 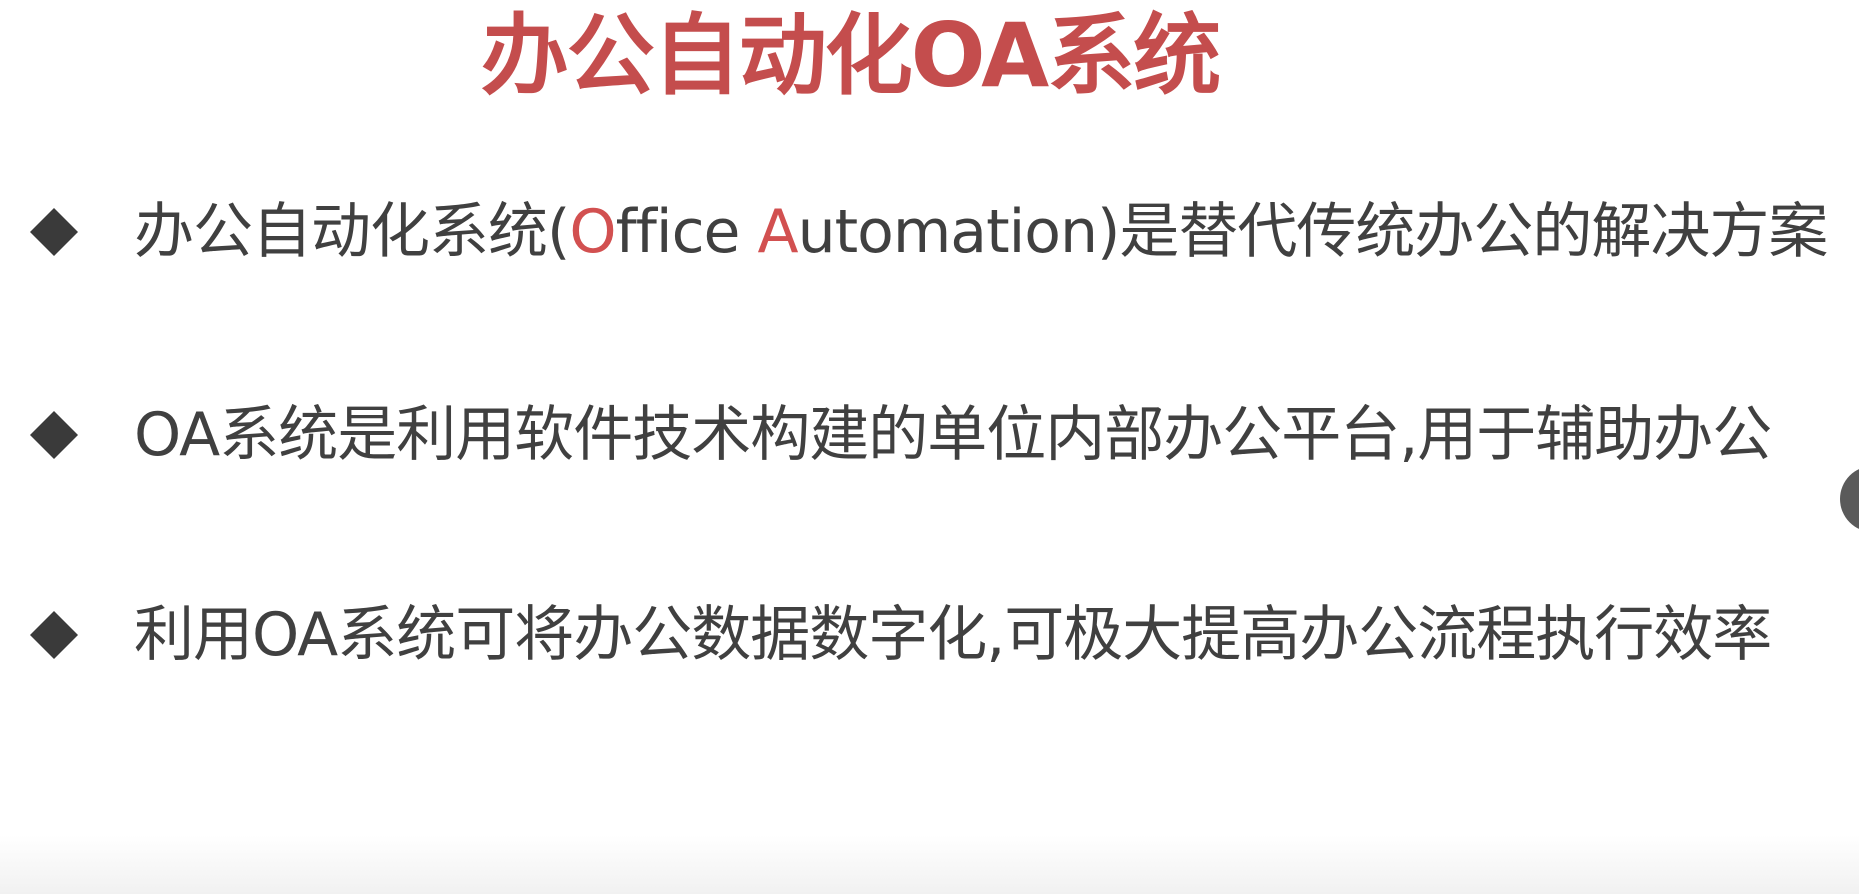 What do you see at coordinates (778, 232) in the screenshot?
I see `highlight-letter-a: A` at bounding box center [778, 232].